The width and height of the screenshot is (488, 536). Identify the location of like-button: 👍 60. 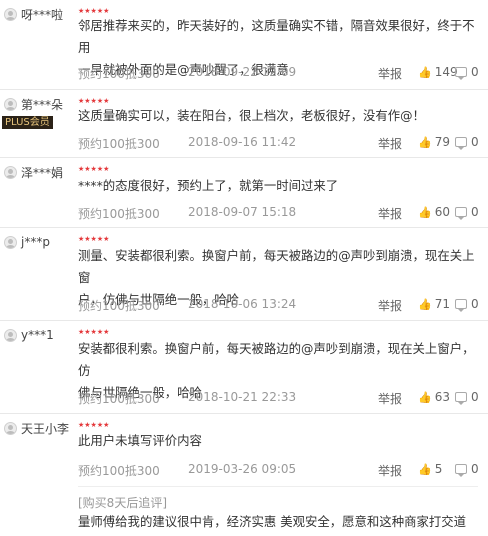
(434, 212).